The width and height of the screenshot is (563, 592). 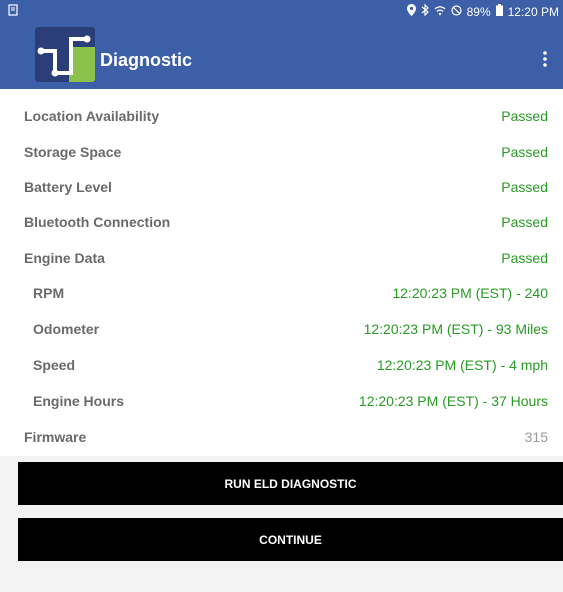 I want to click on run-eld-diagnostic-button: RUN ELD DIAGNOSTIC, so click(x=290, y=483).